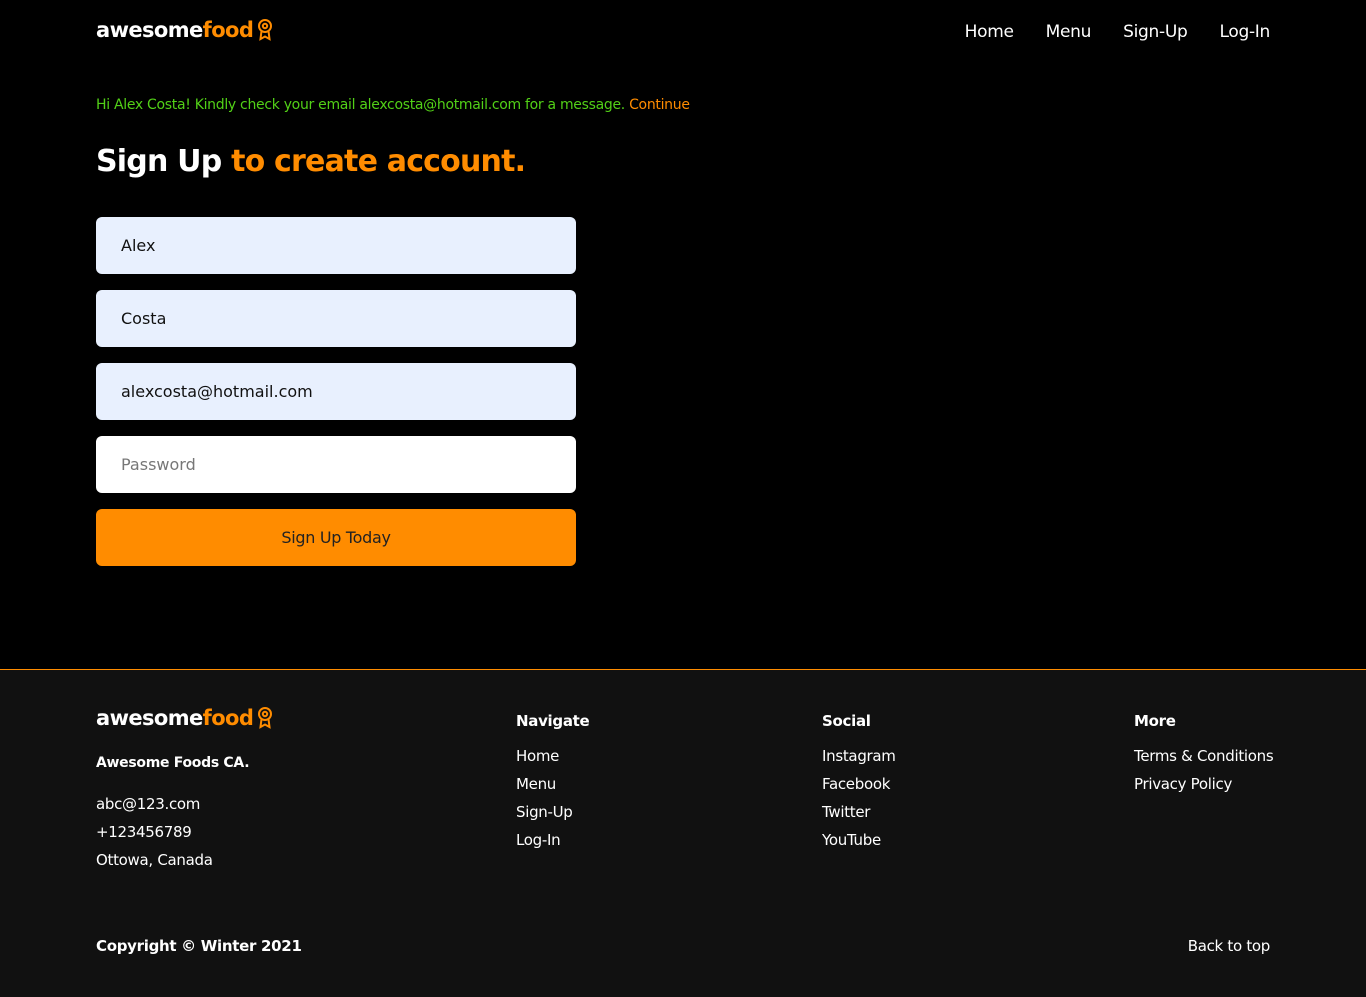 Image resolution: width=1366 pixels, height=997 pixels. I want to click on nav-signup-link: Sign-Up, so click(1155, 32).